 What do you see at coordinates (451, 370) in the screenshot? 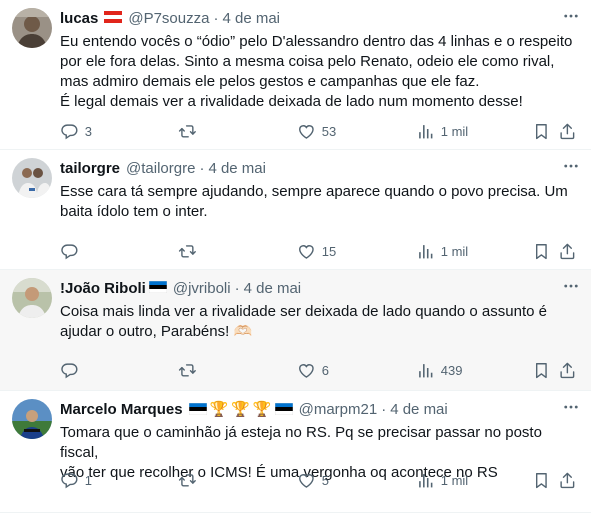
I see `views-count: 439` at bounding box center [451, 370].